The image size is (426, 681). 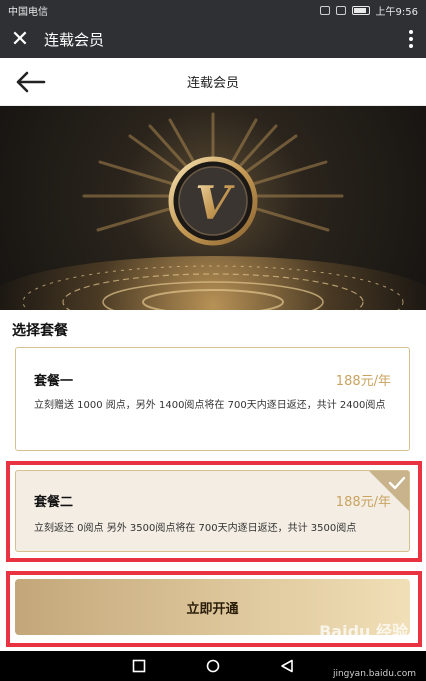 What do you see at coordinates (324, 10) in the screenshot?
I see `mute-icon` at bounding box center [324, 10].